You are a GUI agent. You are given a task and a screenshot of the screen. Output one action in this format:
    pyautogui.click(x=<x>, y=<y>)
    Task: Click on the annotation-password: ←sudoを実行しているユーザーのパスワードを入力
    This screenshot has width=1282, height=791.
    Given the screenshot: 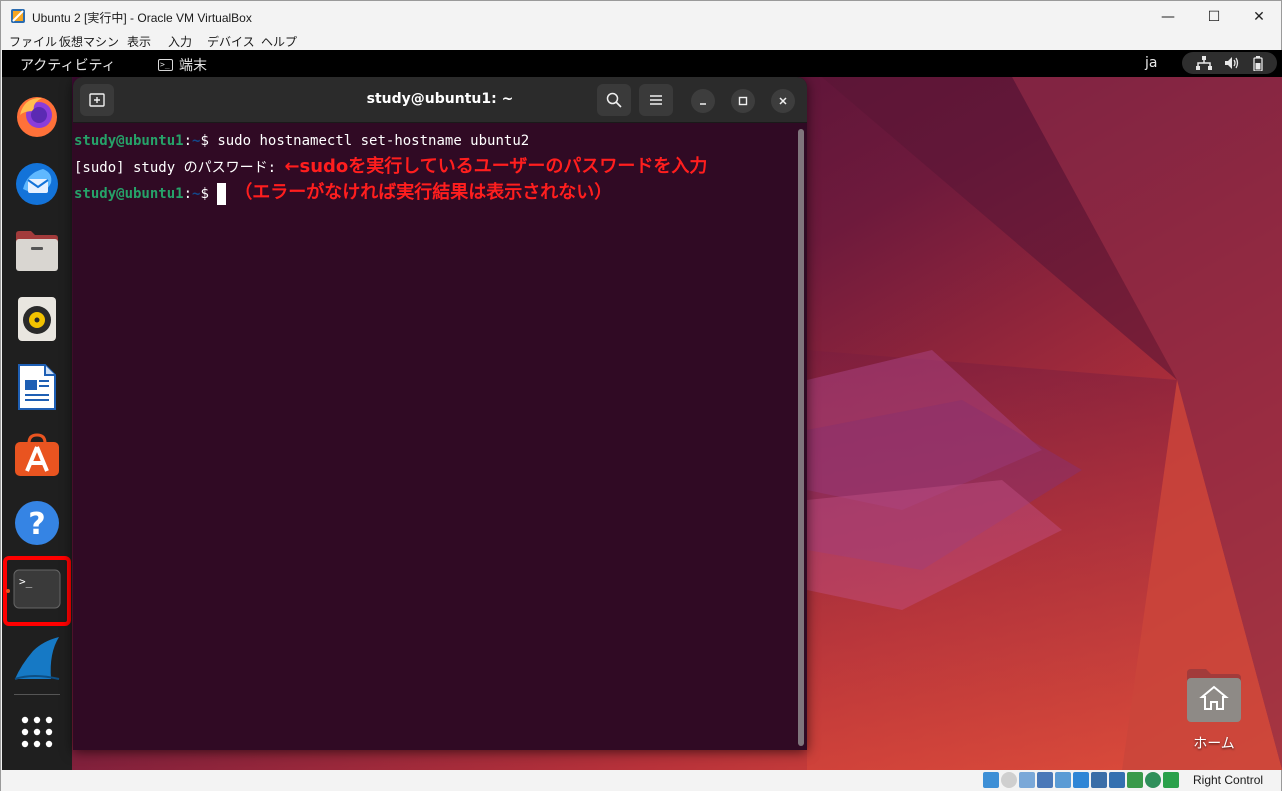 What is the action you would take?
    pyautogui.click(x=496, y=166)
    